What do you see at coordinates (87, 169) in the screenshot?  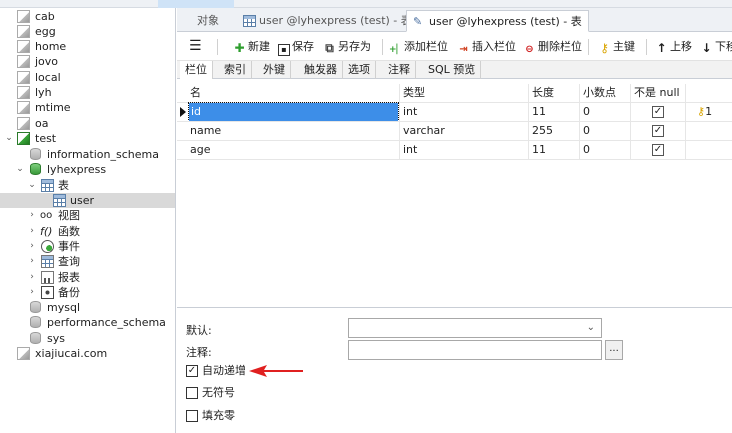 I see `tree-item-lyhexpress: ⌄ lyhexpress` at bounding box center [87, 169].